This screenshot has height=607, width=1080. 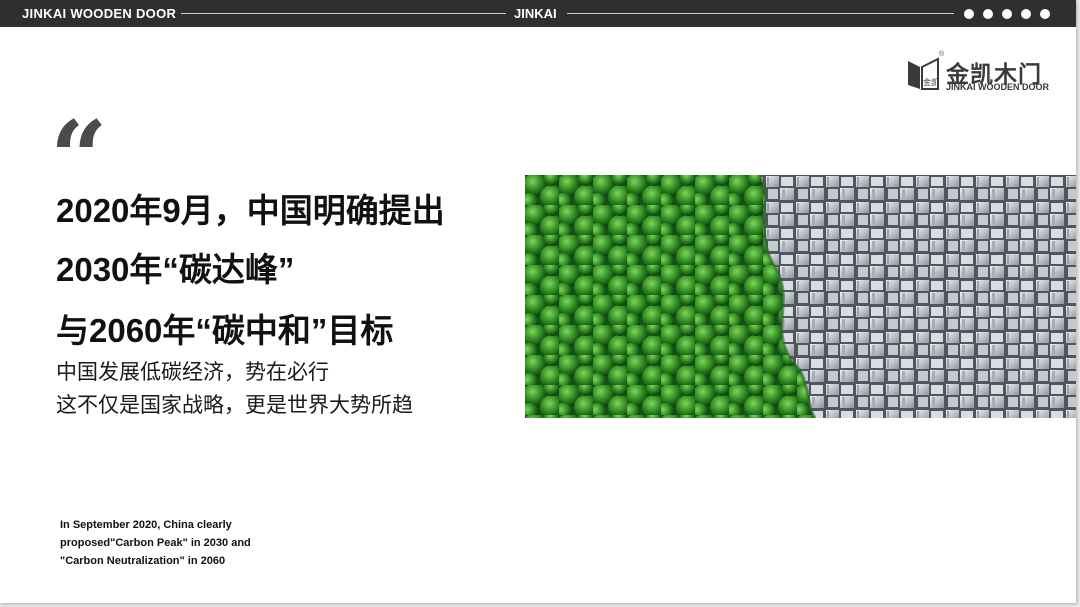 I want to click on logo-mark-text: 金凯, so click(x=931, y=82).